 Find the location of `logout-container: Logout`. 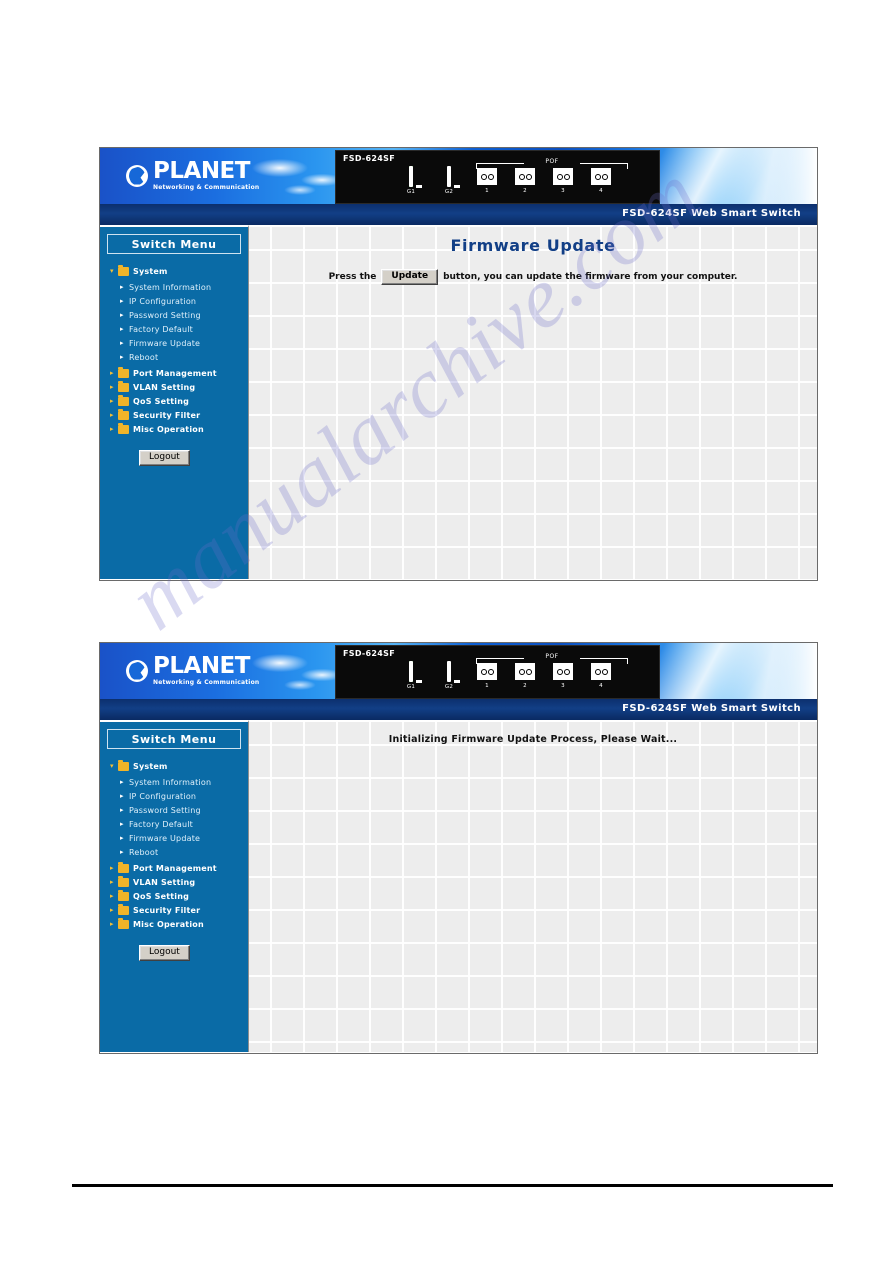

logout-container: Logout is located at coordinates (179, 456).